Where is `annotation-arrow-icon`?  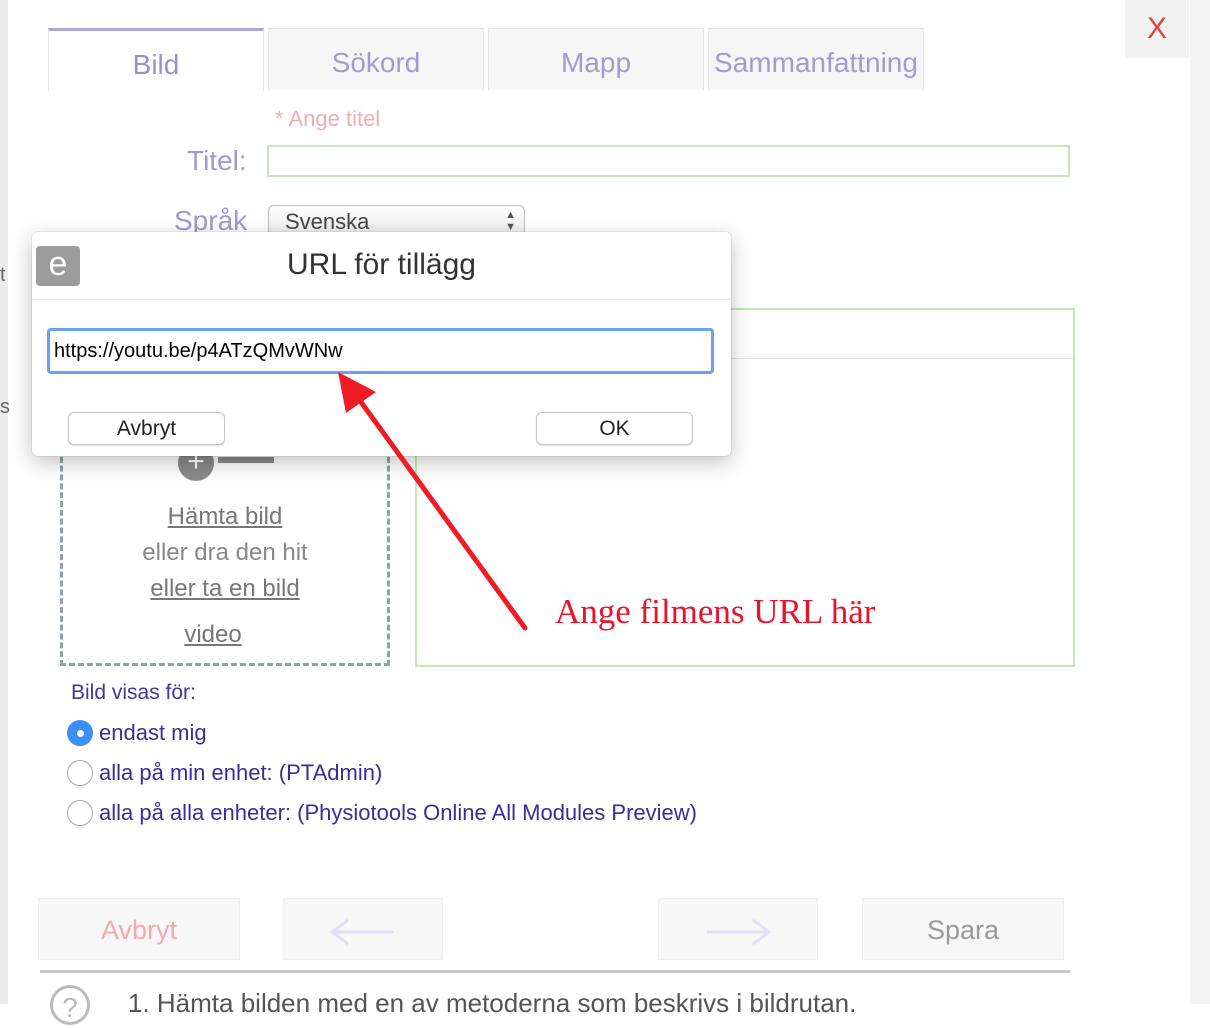 annotation-arrow-icon is located at coordinates (433, 501).